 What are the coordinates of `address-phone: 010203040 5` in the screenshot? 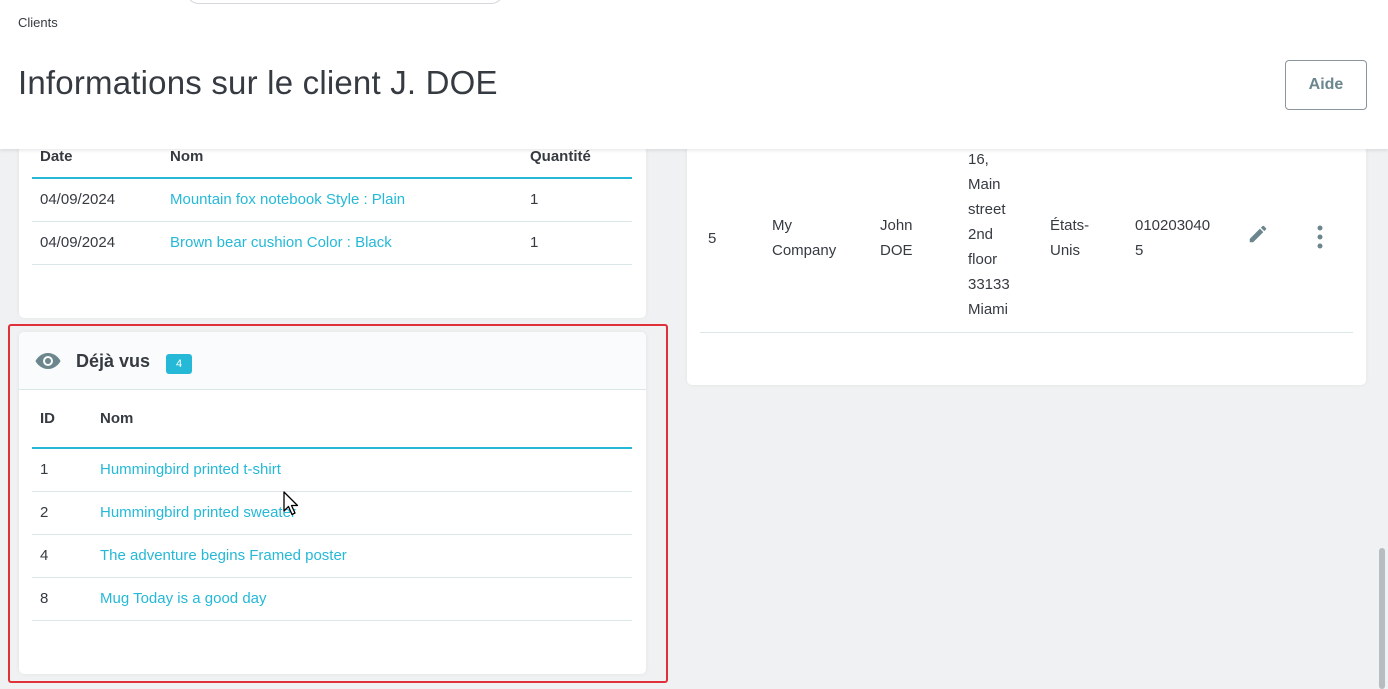 It's located at (1185, 238).